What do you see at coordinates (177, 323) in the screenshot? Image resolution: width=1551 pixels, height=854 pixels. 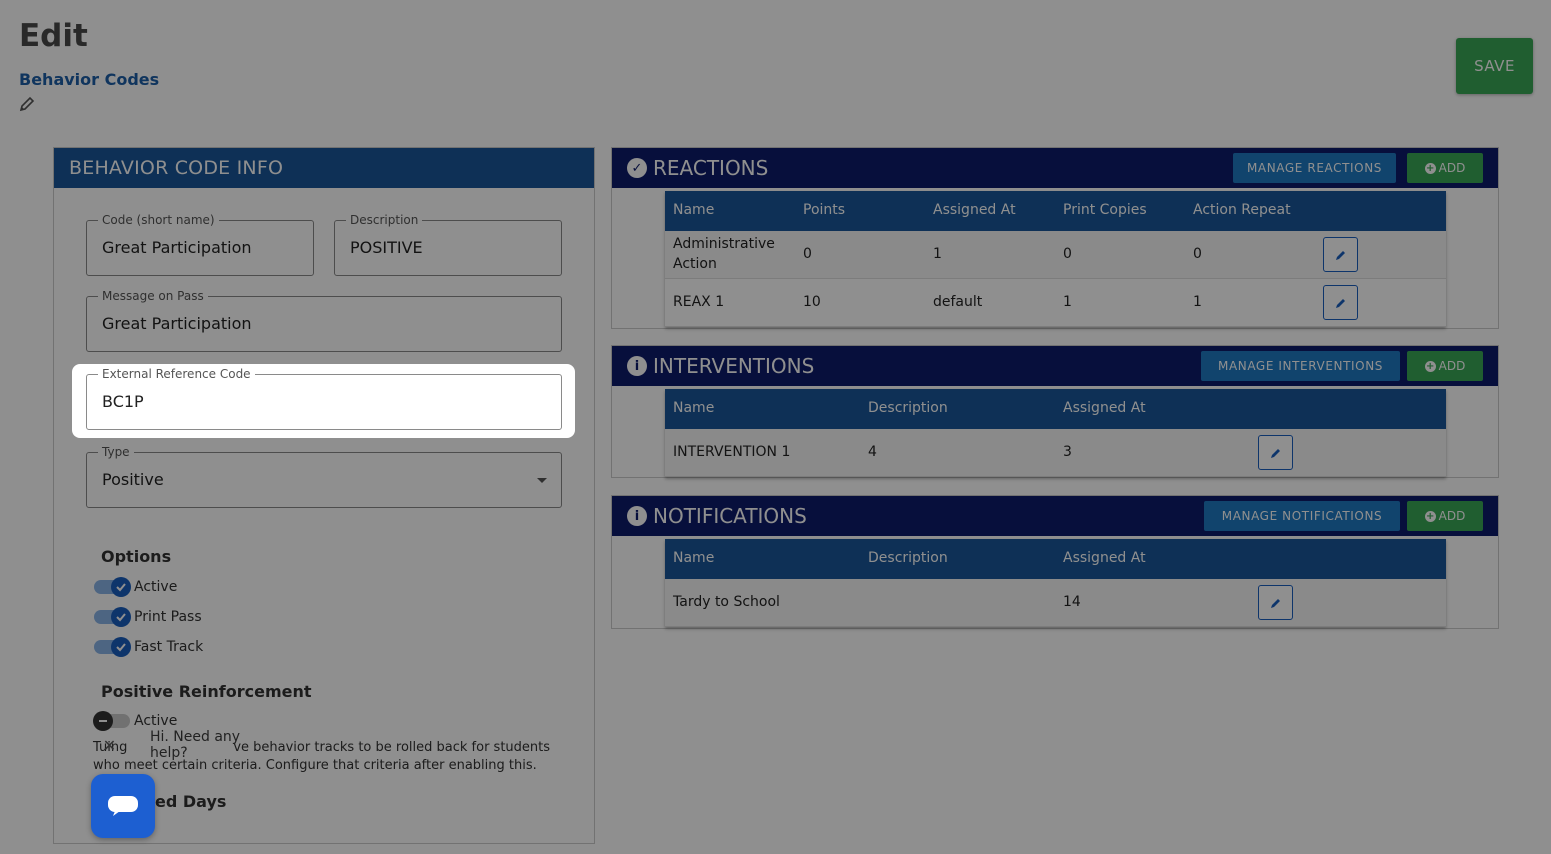 I see `message-field-value: Great Participation` at bounding box center [177, 323].